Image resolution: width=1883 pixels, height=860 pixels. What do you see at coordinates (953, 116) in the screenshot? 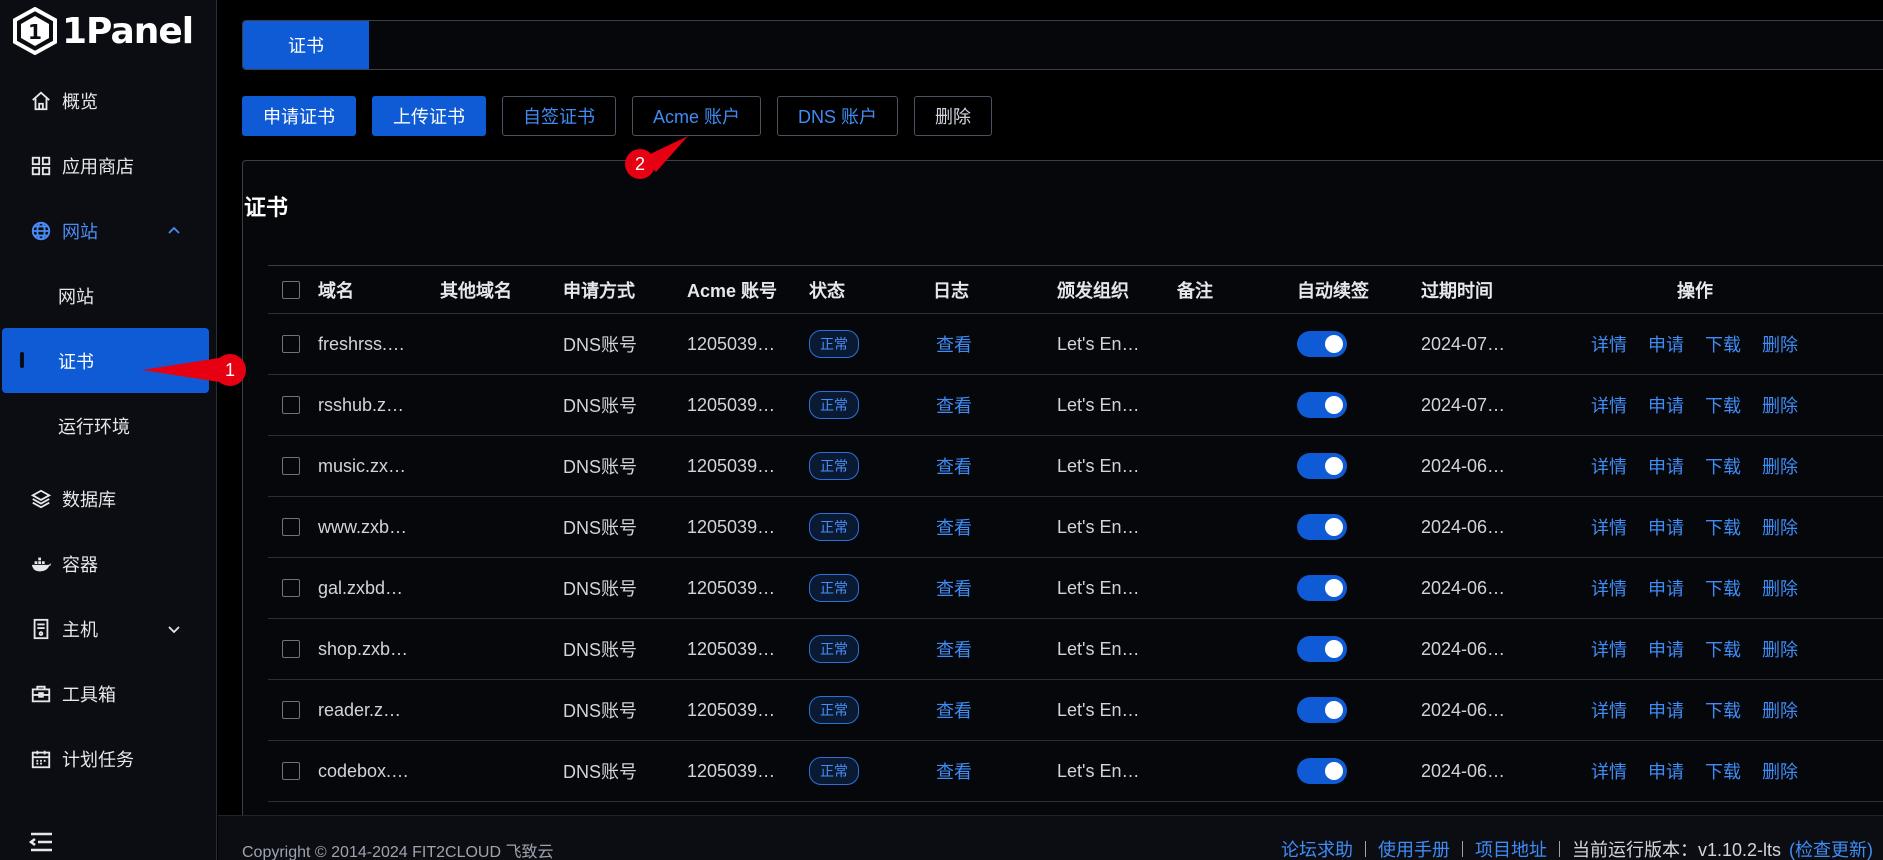
I see `delete-button: 删除` at bounding box center [953, 116].